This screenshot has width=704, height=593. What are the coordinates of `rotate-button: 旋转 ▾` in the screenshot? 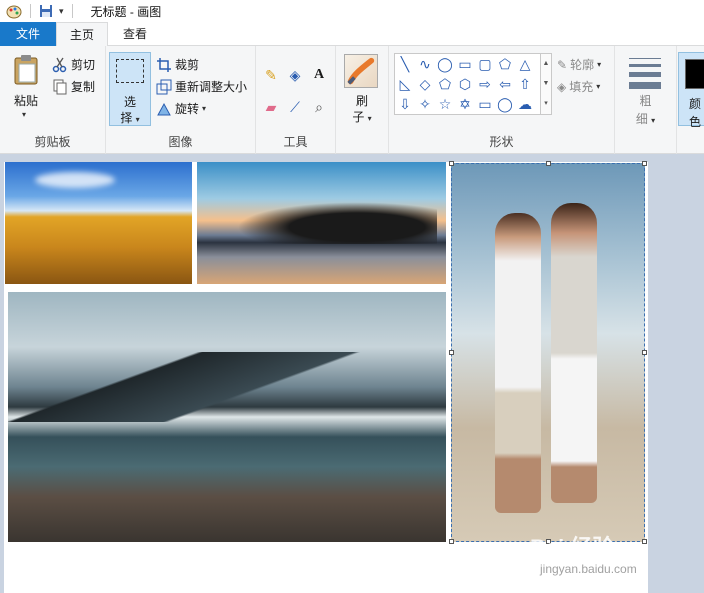 It's located at (181, 108).